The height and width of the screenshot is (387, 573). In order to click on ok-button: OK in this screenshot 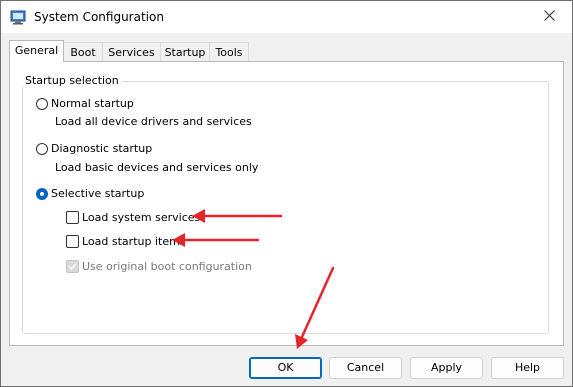, I will do `click(285, 368)`.